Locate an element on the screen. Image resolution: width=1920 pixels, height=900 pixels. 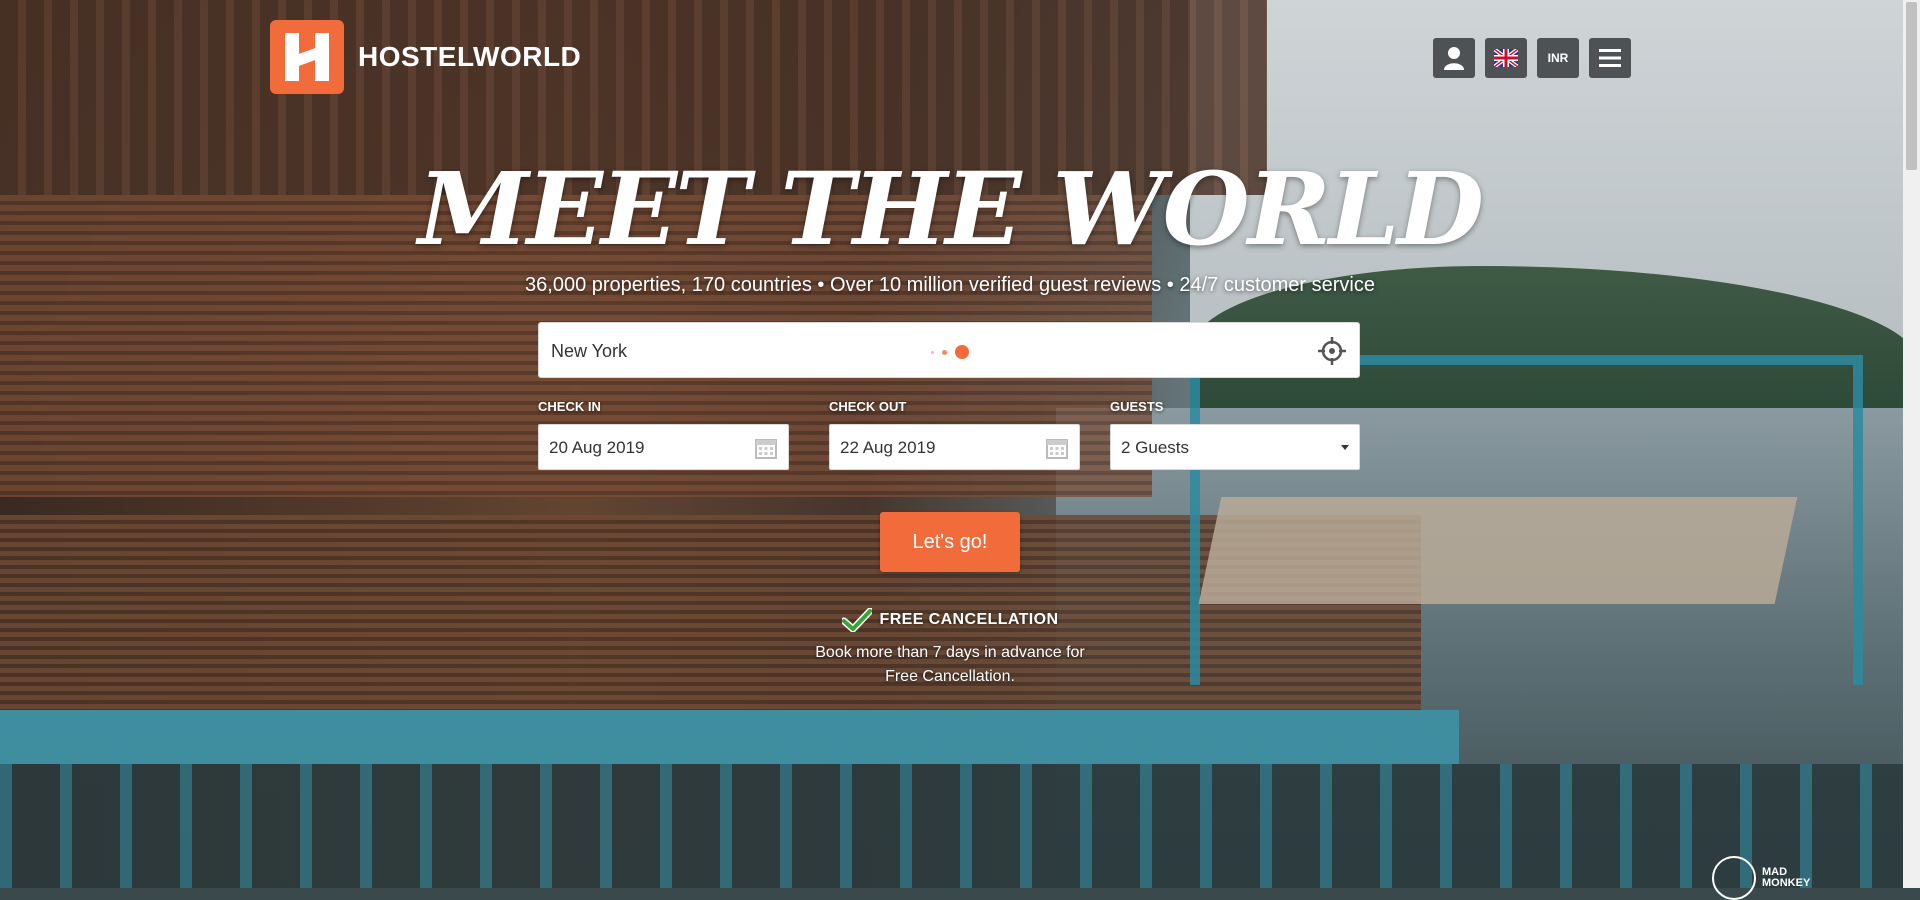
hamburger-menu-icon is located at coordinates (1610, 58).